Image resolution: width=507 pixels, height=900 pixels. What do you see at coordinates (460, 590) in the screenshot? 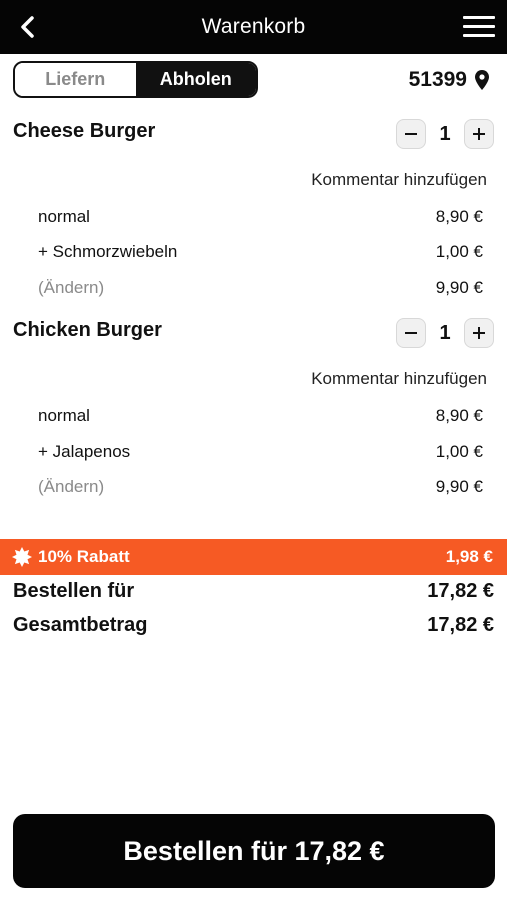
I see `order-for-value: 17,82 €` at bounding box center [460, 590].